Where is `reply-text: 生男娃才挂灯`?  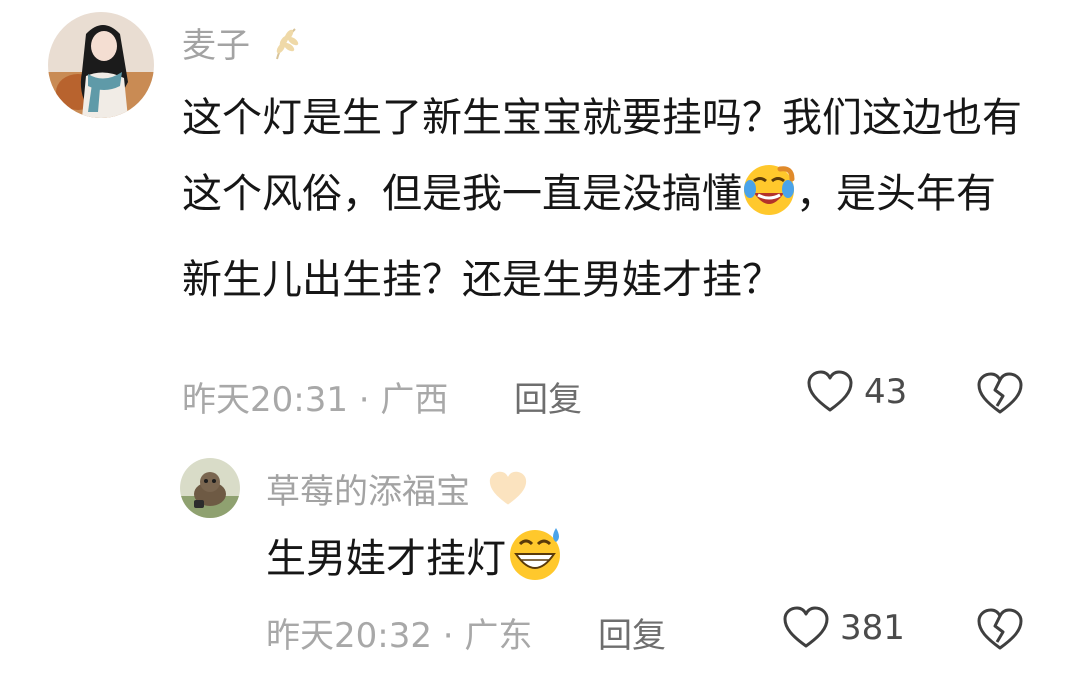
reply-text: 生男娃才挂灯 is located at coordinates (415, 562).